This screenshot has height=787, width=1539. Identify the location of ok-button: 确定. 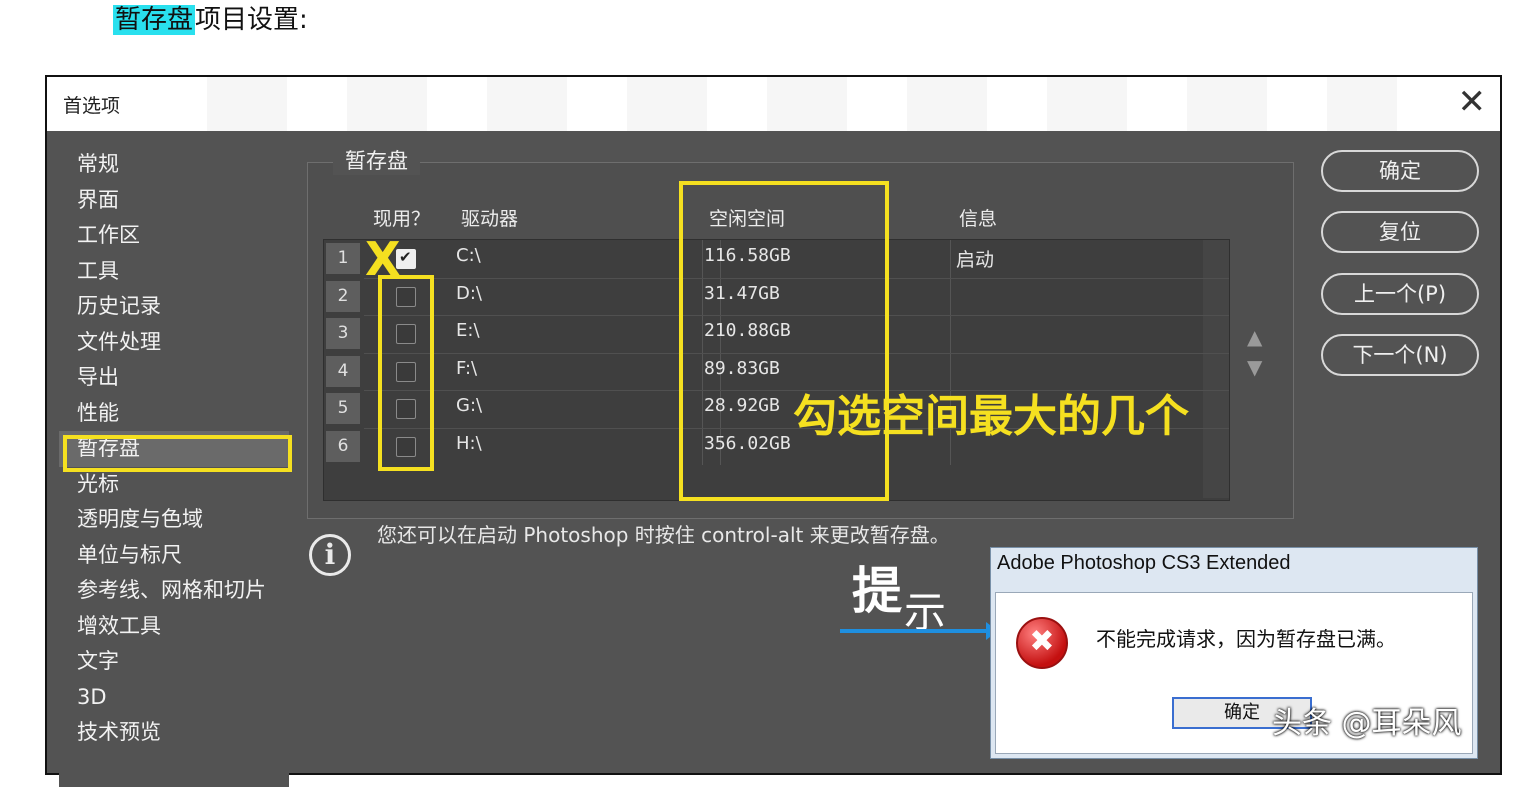
(1400, 171).